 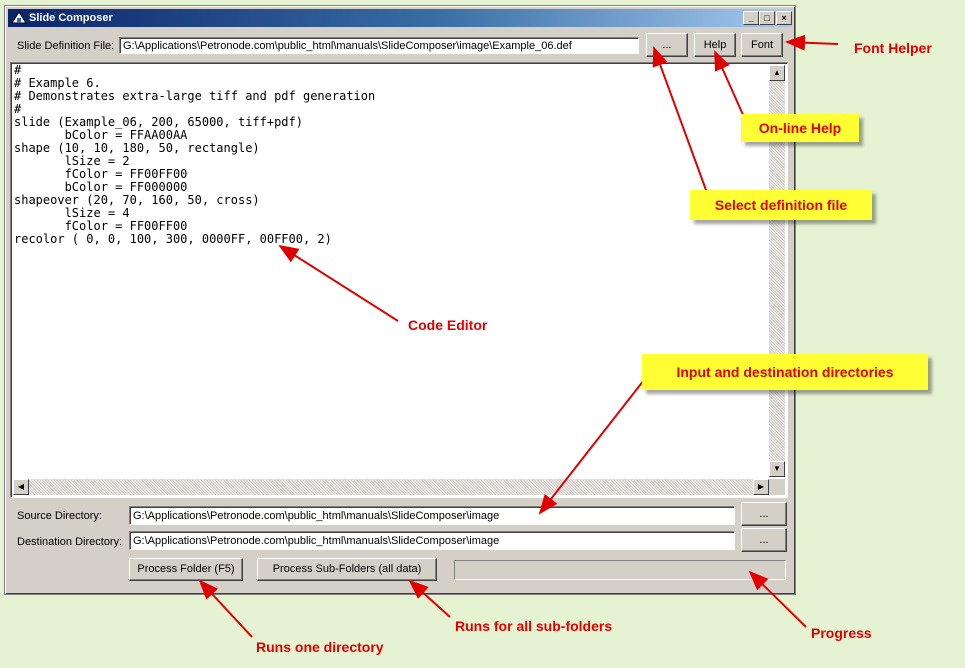 What do you see at coordinates (320, 647) in the screenshot?
I see `runs-one-note: Runs one directory` at bounding box center [320, 647].